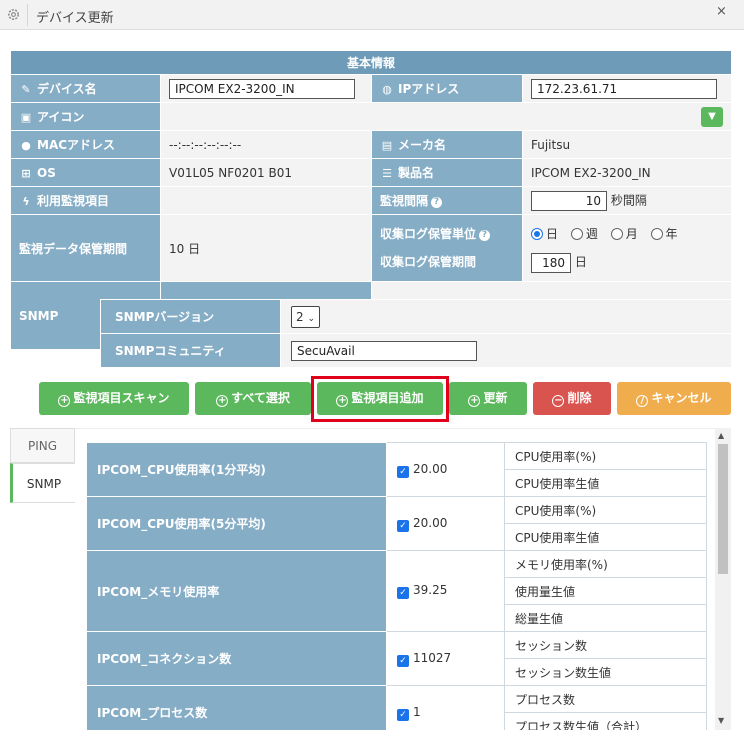 The height and width of the screenshot is (738, 744). What do you see at coordinates (488, 398) in the screenshot?
I see `update-button: + 更新` at bounding box center [488, 398].